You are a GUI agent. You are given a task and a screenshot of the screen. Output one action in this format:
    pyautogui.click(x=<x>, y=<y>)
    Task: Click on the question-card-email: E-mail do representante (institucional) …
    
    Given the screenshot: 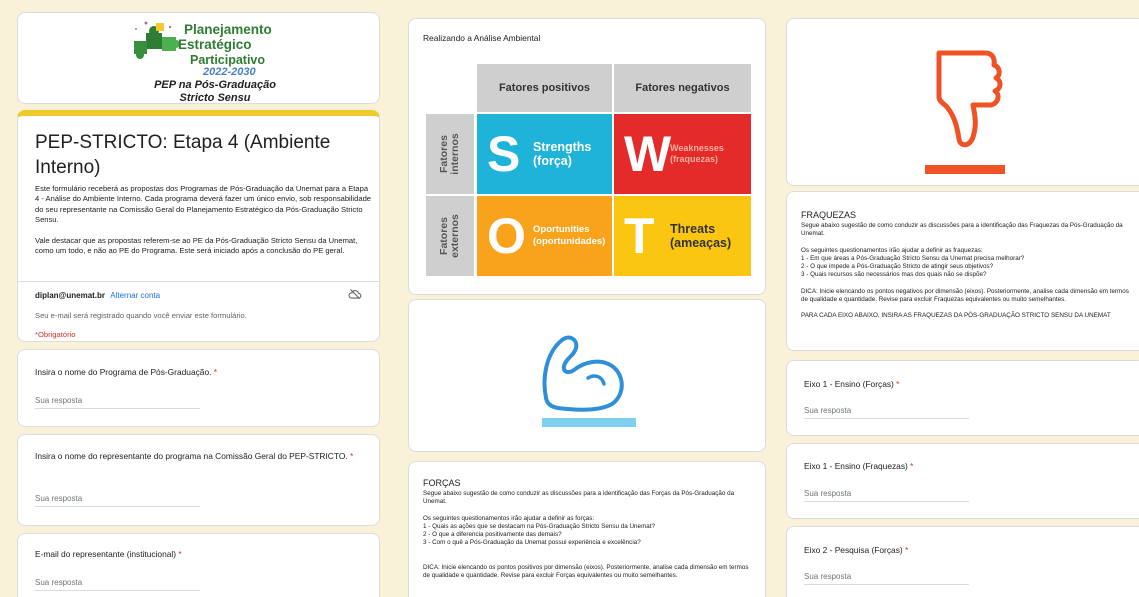 What is the action you would take?
    pyautogui.click(x=198, y=565)
    